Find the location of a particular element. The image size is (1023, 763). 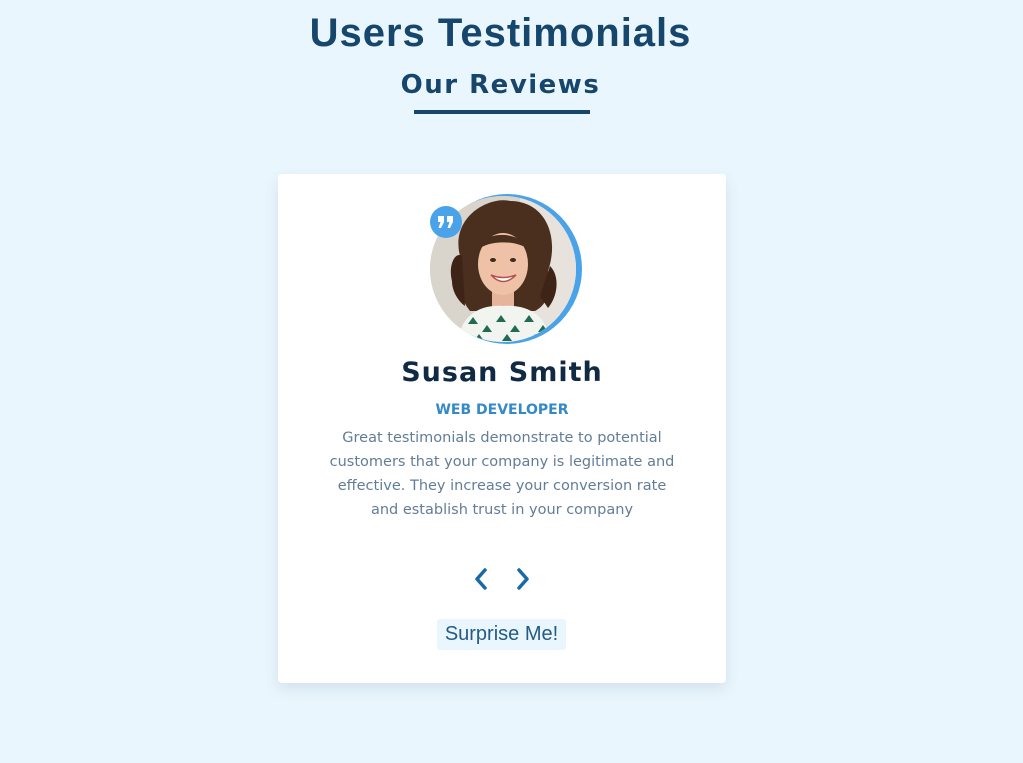

chevron-left-icon is located at coordinates (481, 579).